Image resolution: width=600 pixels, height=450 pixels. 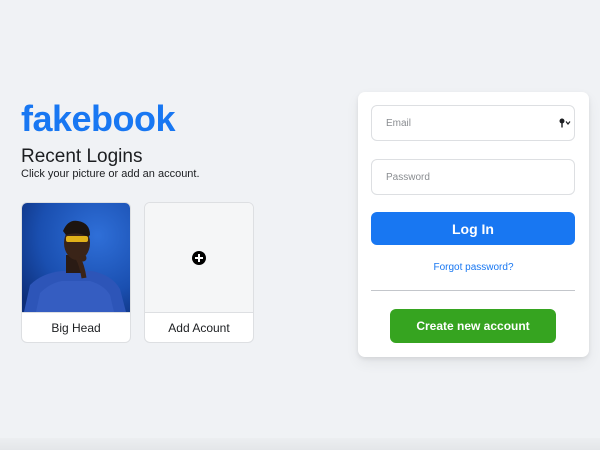 I want to click on recent-logins-subtitle: Click your picture or add an account., so click(x=110, y=174).